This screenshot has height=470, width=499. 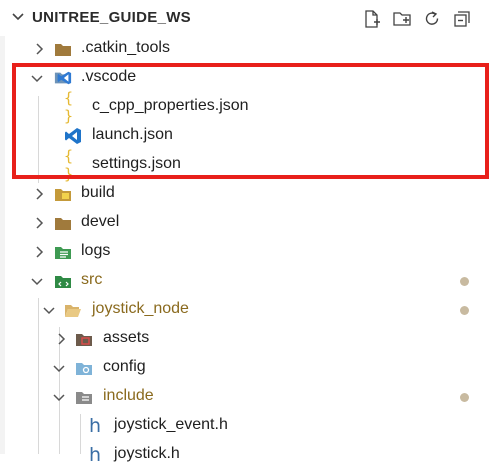 I want to click on tree-item-label: .catkin_tools, so click(x=125, y=47).